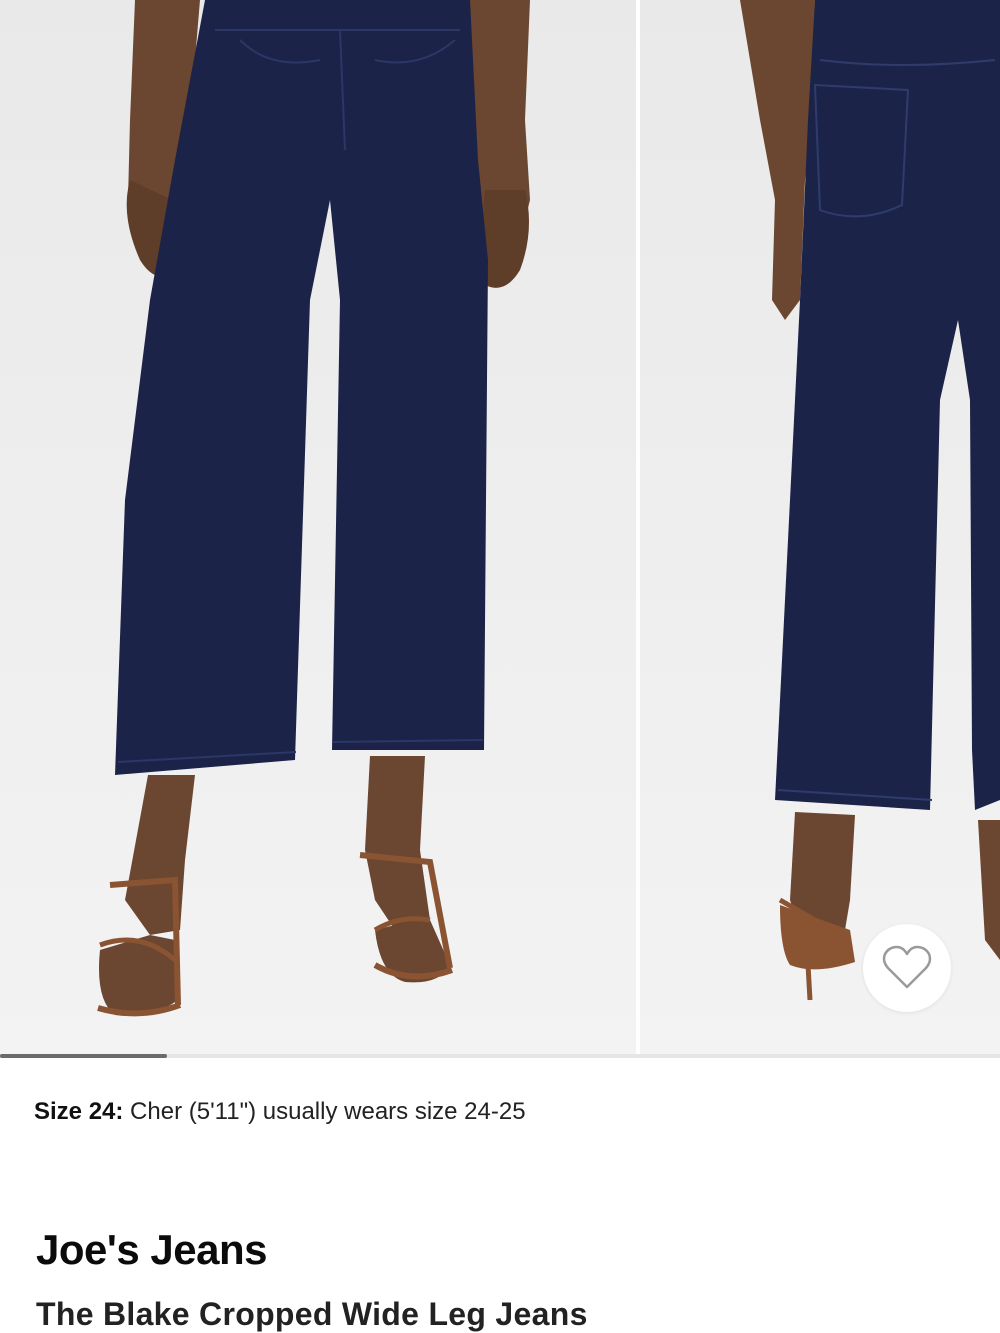 This screenshot has width=1000, height=1333. What do you see at coordinates (83, 1056) in the screenshot?
I see `carousel-progress-fill` at bounding box center [83, 1056].